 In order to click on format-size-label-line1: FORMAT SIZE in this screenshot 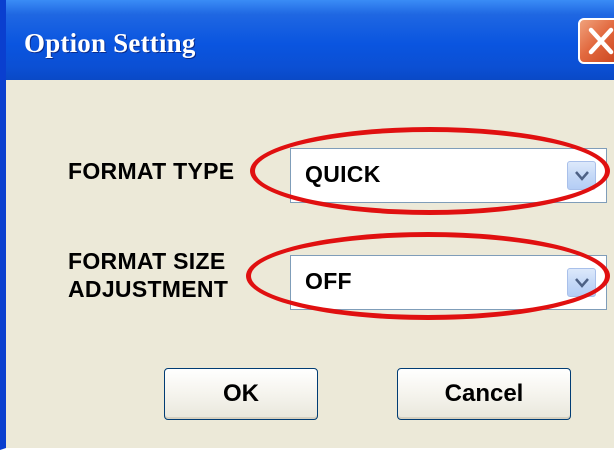, I will do `click(147, 261)`.